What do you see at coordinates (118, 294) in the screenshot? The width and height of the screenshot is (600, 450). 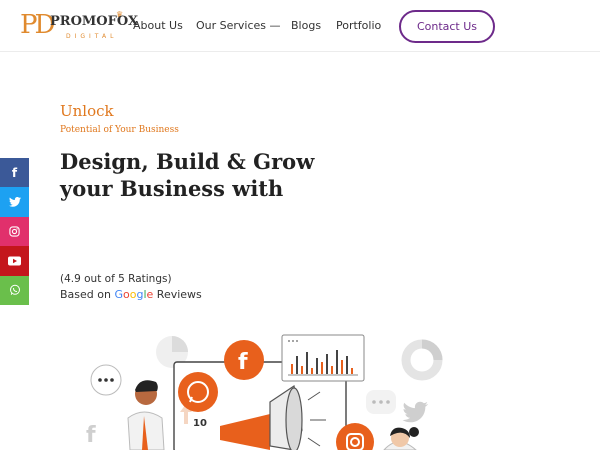 I see `google-letter: G` at bounding box center [118, 294].